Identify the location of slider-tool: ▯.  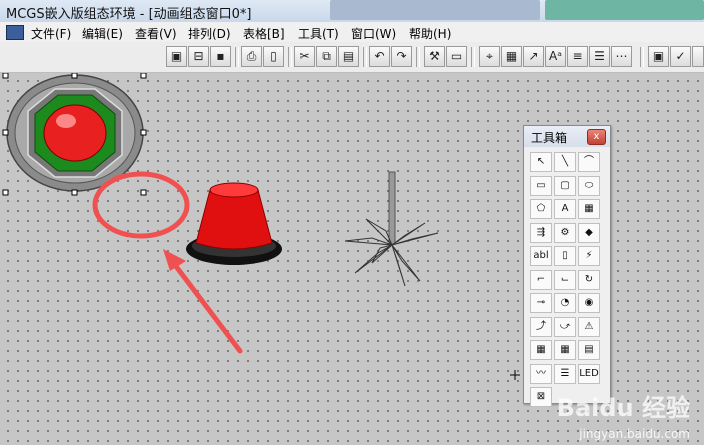
(565, 256).